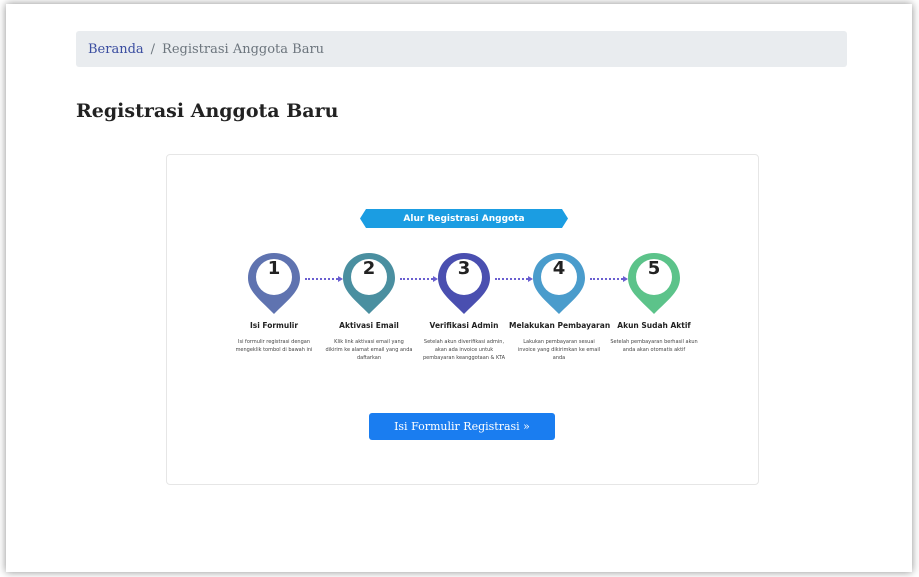 The height and width of the screenshot is (577, 919). What do you see at coordinates (464, 283) in the screenshot?
I see `map-pin-icon: 3` at bounding box center [464, 283].